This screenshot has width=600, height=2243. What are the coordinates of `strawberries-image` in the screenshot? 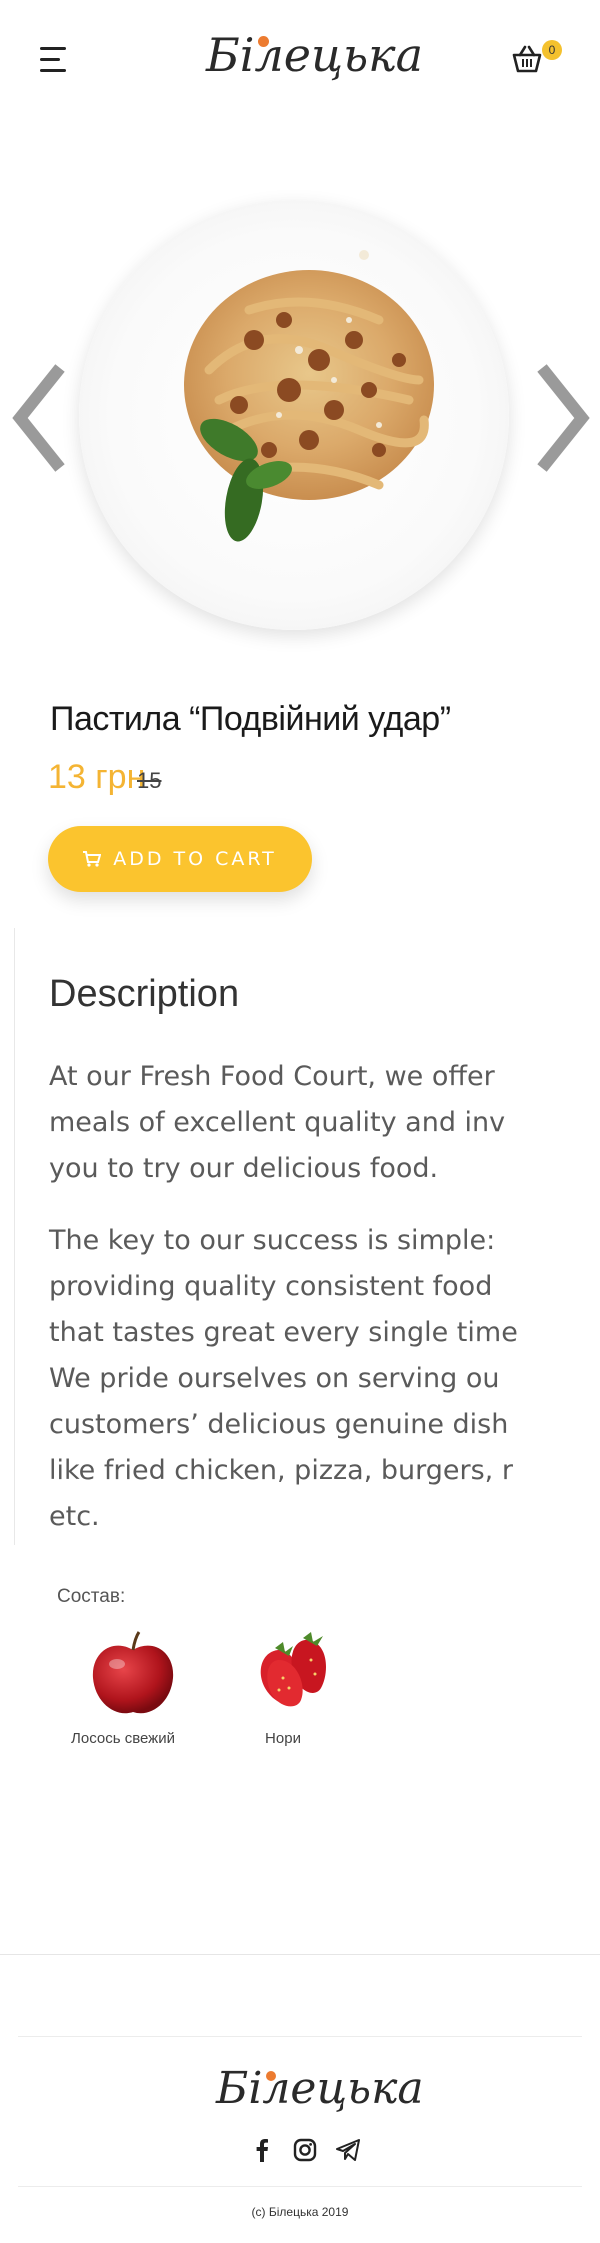 It's located at (293, 1669).